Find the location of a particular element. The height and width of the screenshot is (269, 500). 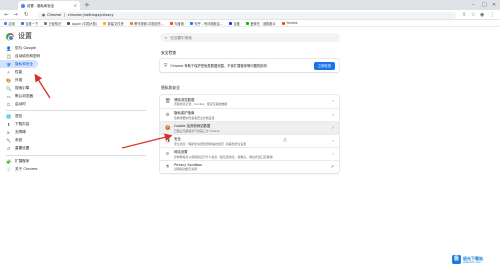

power-icon: ⏻ is located at coordinates (8, 104).